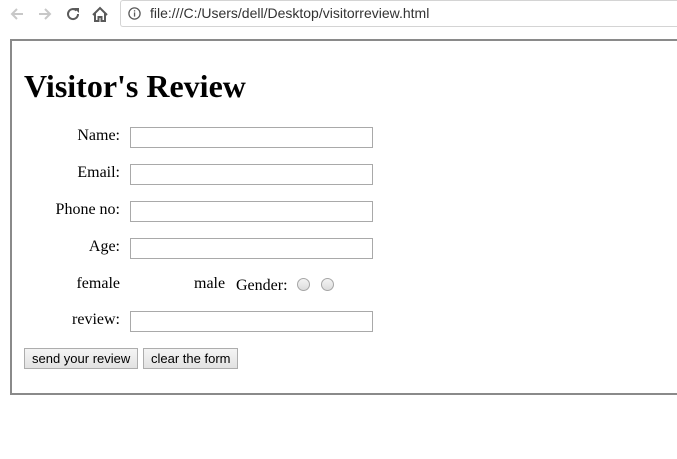 The height and width of the screenshot is (459, 677). I want to click on reload-icon, so click(73, 14).